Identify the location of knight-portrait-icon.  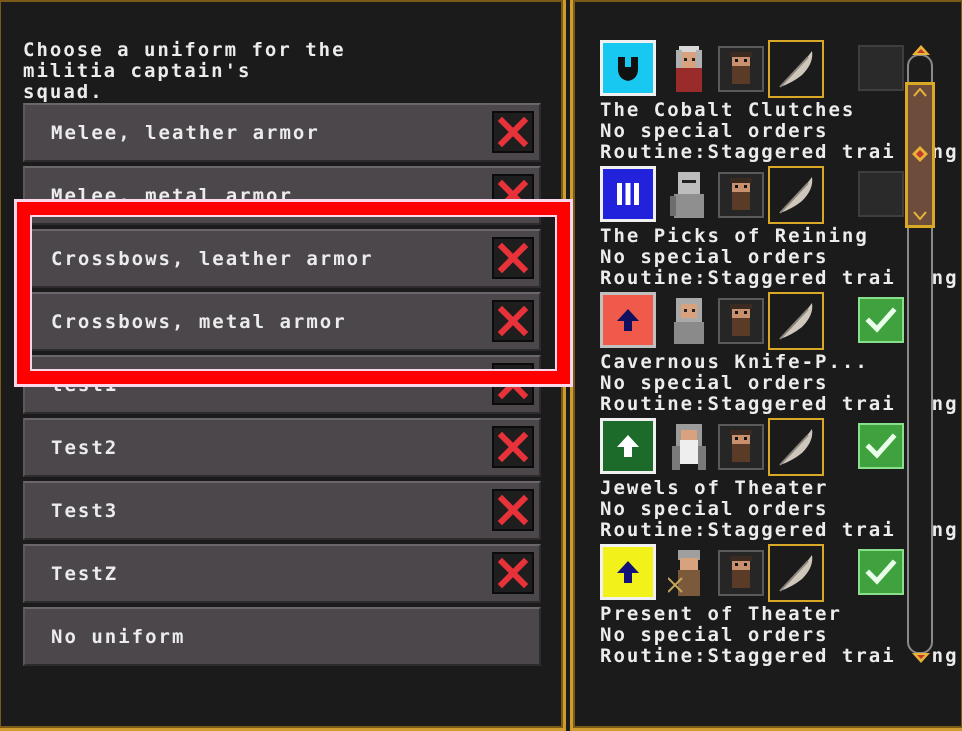
(687, 195).